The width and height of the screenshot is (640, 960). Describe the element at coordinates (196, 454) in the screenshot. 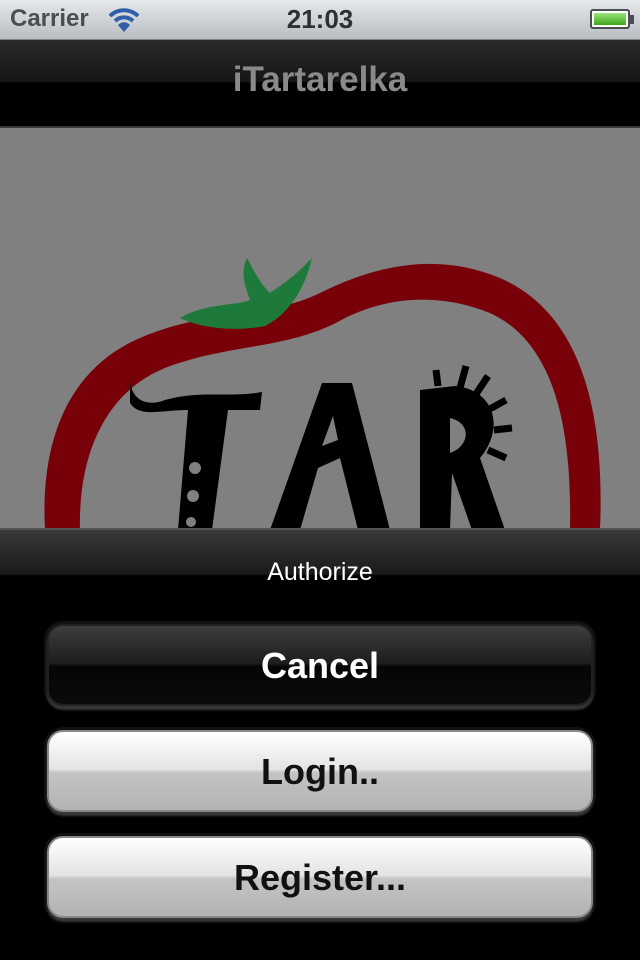

I see `logo-letter-t` at that location.